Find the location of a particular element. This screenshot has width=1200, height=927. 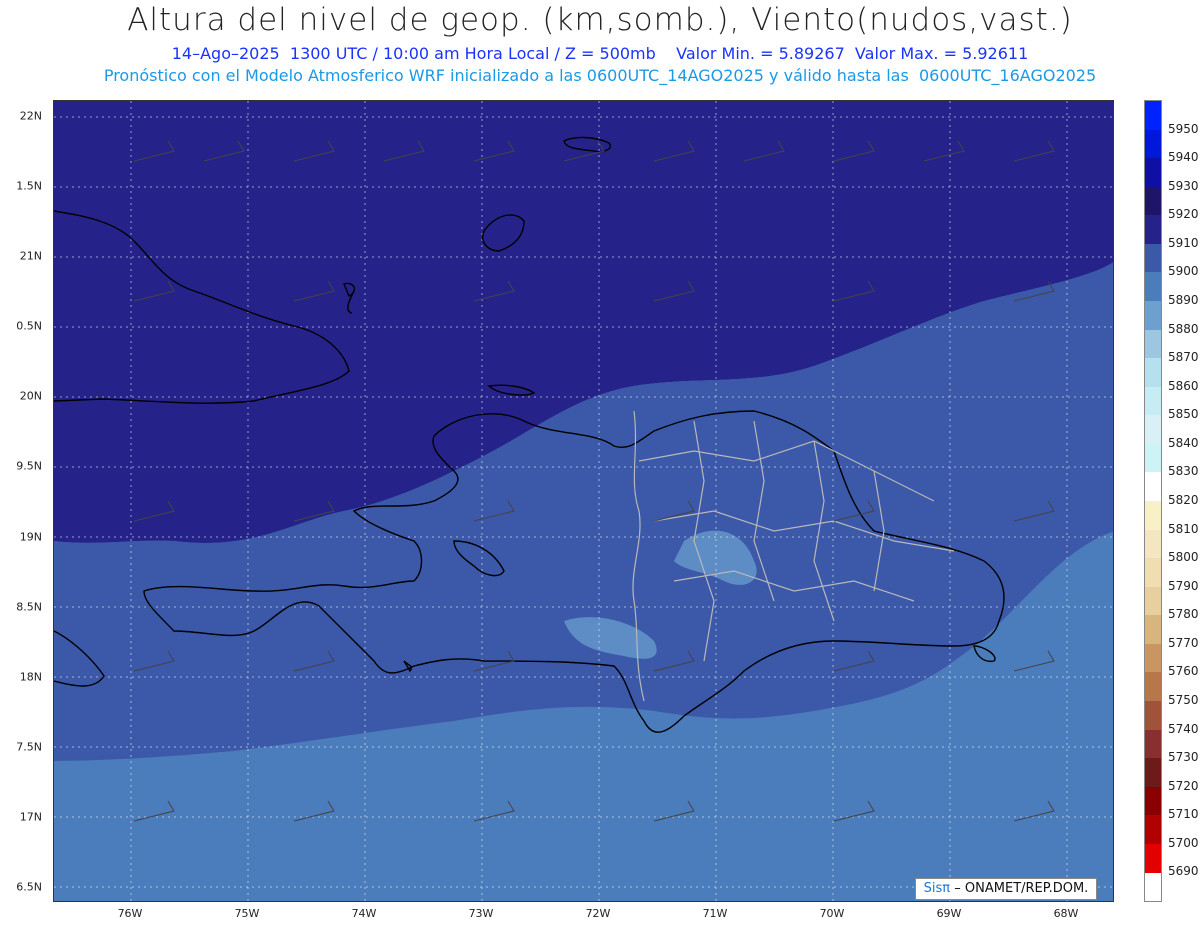

lon-label: 74W is located at coordinates (364, 913).